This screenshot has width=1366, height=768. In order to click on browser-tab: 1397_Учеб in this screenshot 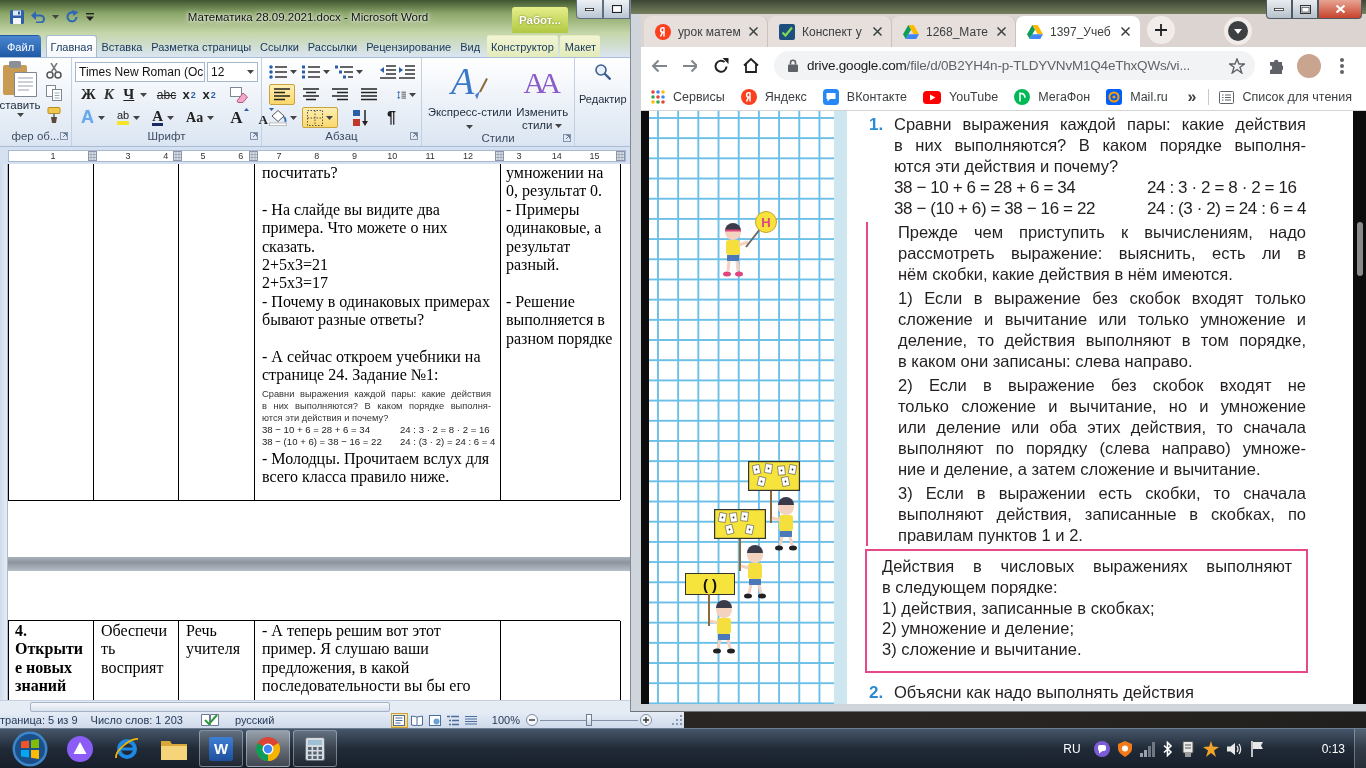, I will do `click(1078, 31)`.